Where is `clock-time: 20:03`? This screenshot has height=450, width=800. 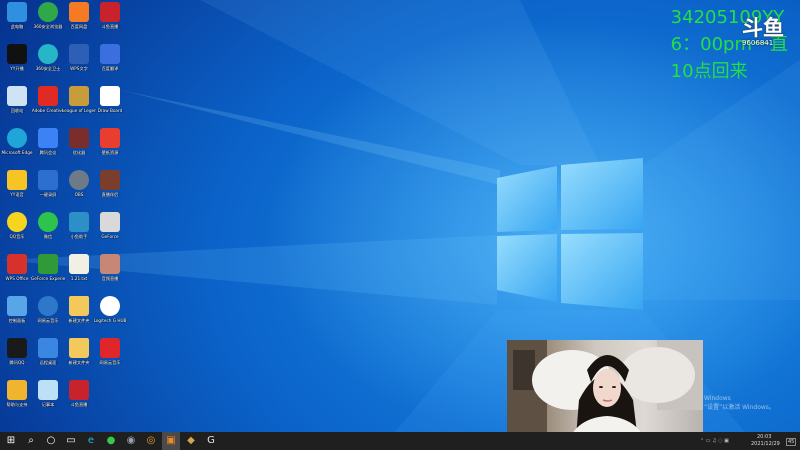 clock-time: 20:03 is located at coordinates (764, 437).